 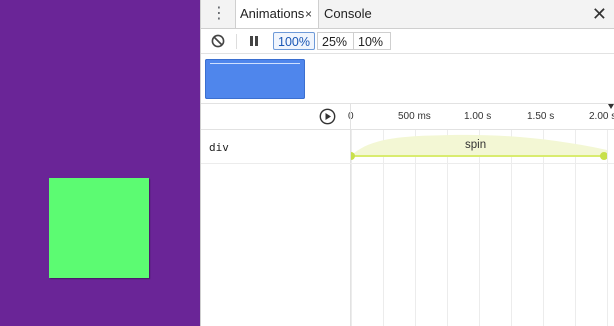 What do you see at coordinates (294, 41) in the screenshot?
I see `speed-100-button: 100%` at bounding box center [294, 41].